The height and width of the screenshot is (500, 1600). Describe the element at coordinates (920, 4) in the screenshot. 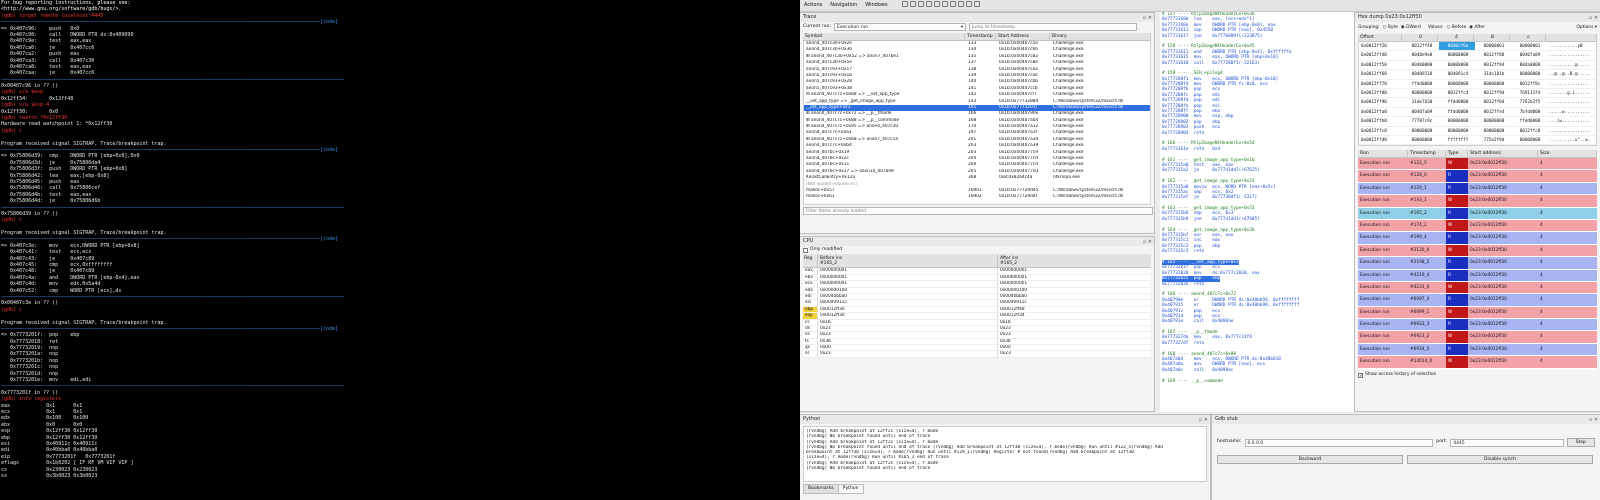

I see `step-icon` at that location.